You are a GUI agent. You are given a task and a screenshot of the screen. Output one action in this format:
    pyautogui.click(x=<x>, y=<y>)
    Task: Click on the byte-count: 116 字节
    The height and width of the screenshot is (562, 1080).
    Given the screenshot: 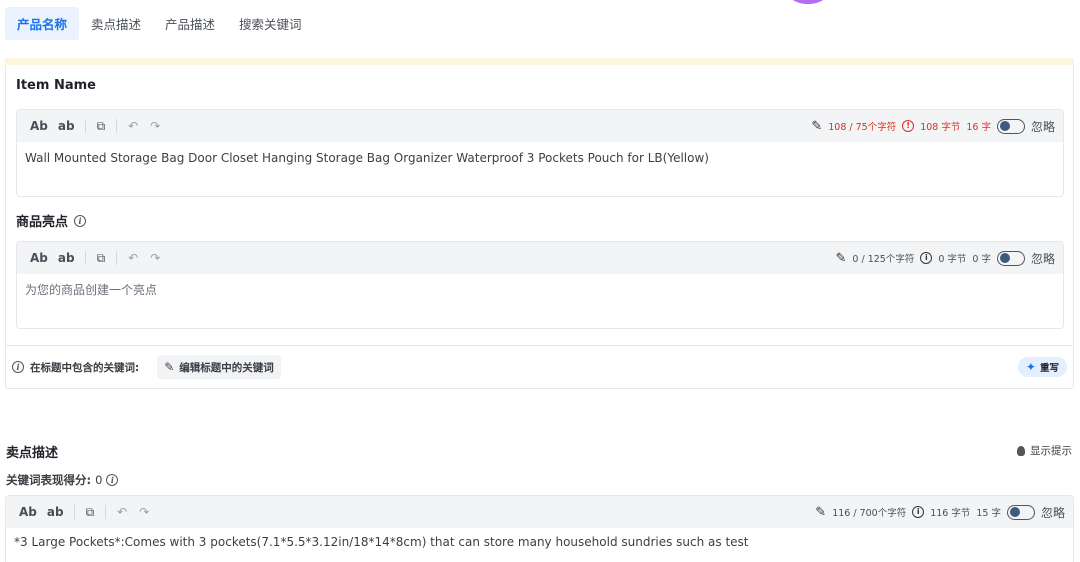 What is the action you would take?
    pyautogui.click(x=950, y=513)
    